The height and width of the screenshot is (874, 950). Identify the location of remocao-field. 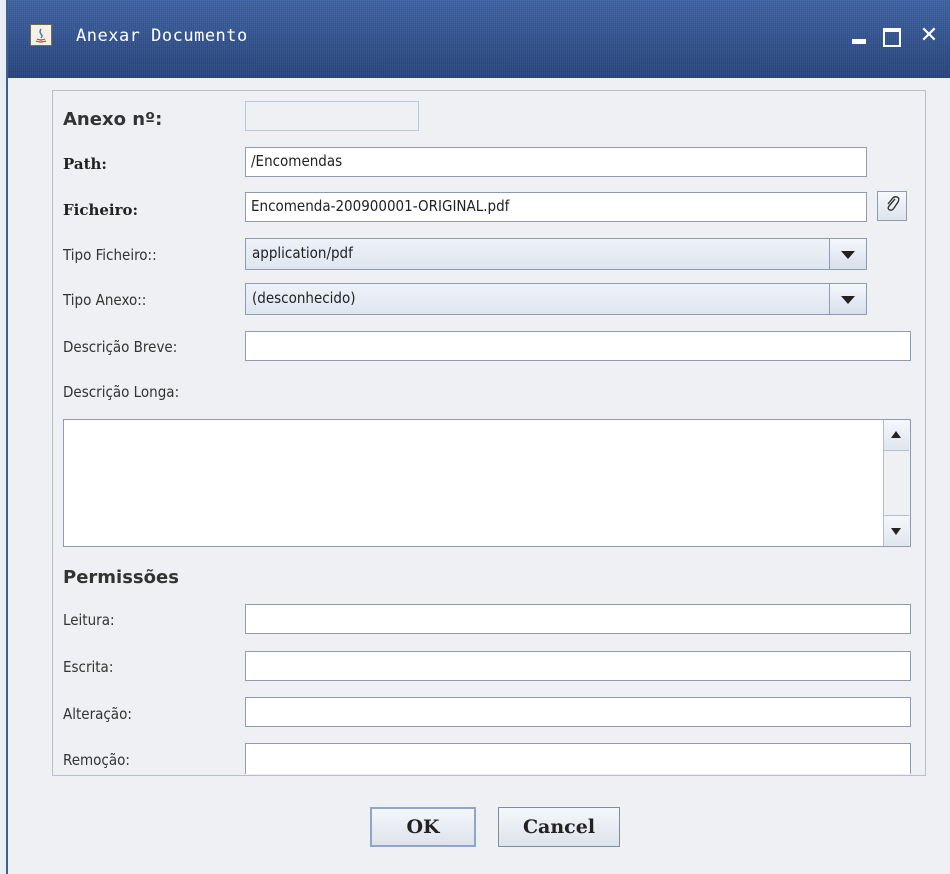
(578, 758).